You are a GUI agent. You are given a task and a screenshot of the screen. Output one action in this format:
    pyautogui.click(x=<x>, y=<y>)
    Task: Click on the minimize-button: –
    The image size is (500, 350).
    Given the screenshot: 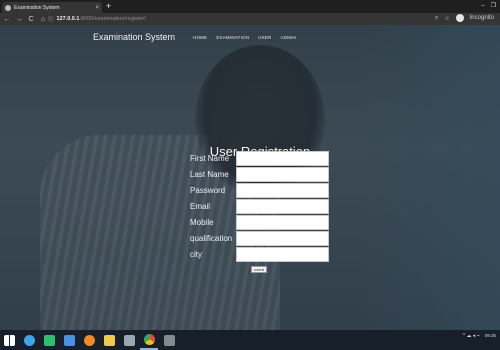 What is the action you would take?
    pyautogui.click(x=482, y=6)
    